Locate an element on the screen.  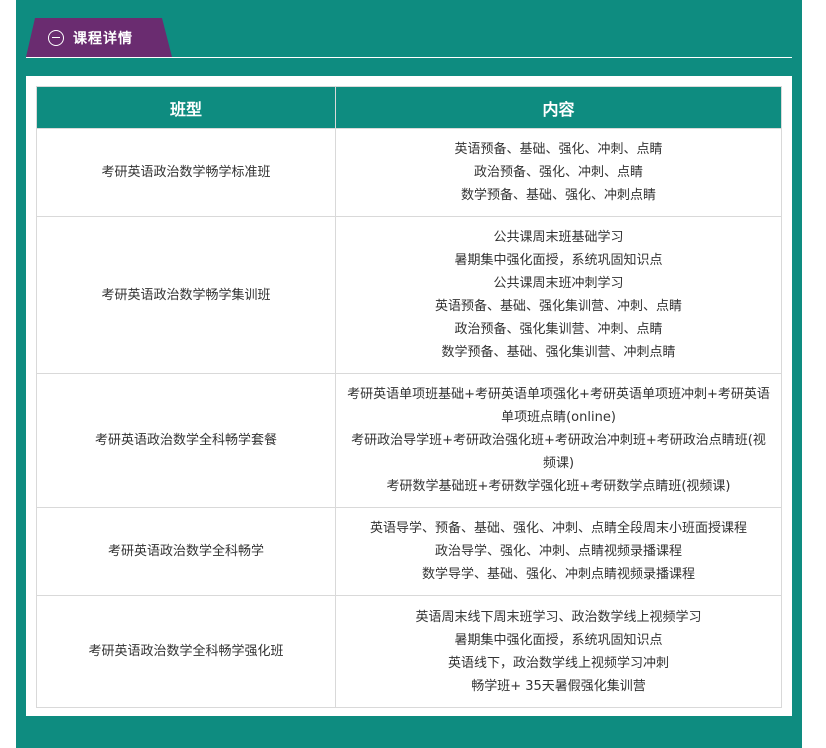
content-line: 英语预备、基础、强化、冲刺、点睛 is located at coordinates (558, 149).